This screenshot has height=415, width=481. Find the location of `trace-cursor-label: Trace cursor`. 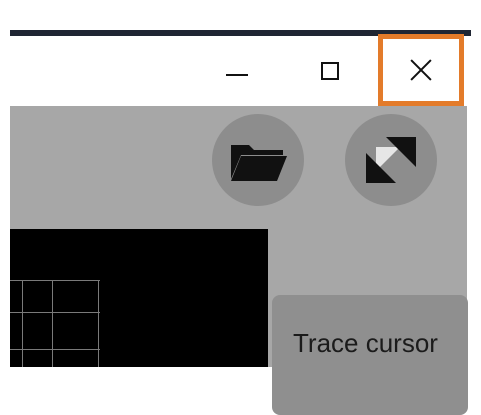

trace-cursor-label: Trace cursor is located at coordinates (365, 343).